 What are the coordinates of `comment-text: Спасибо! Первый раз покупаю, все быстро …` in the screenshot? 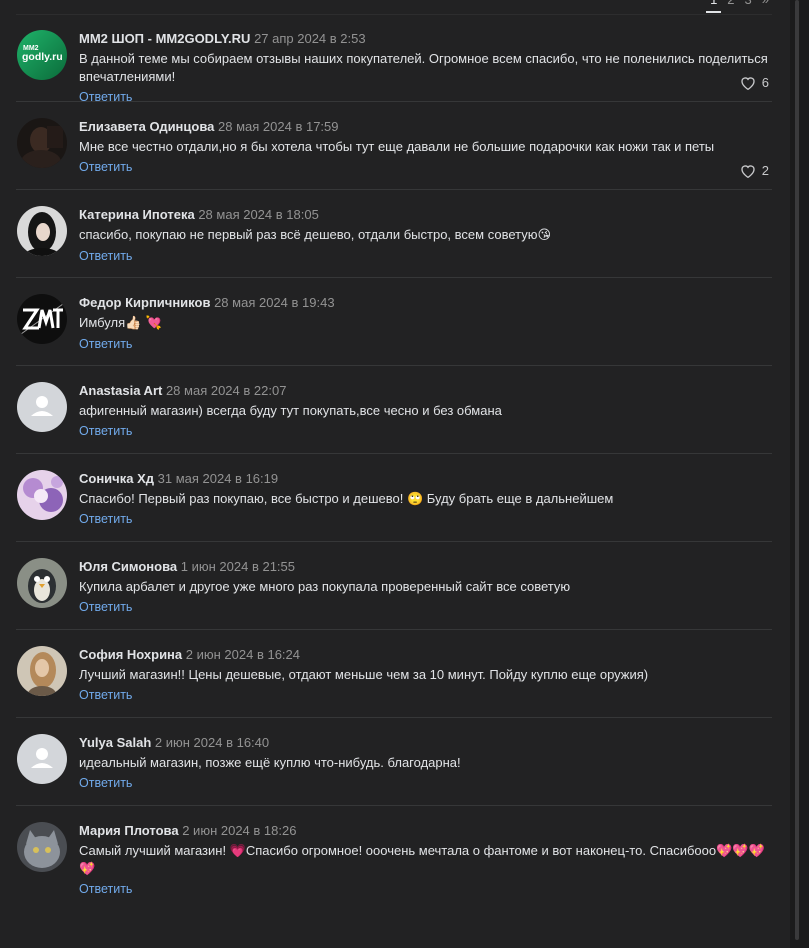 It's located at (346, 498).